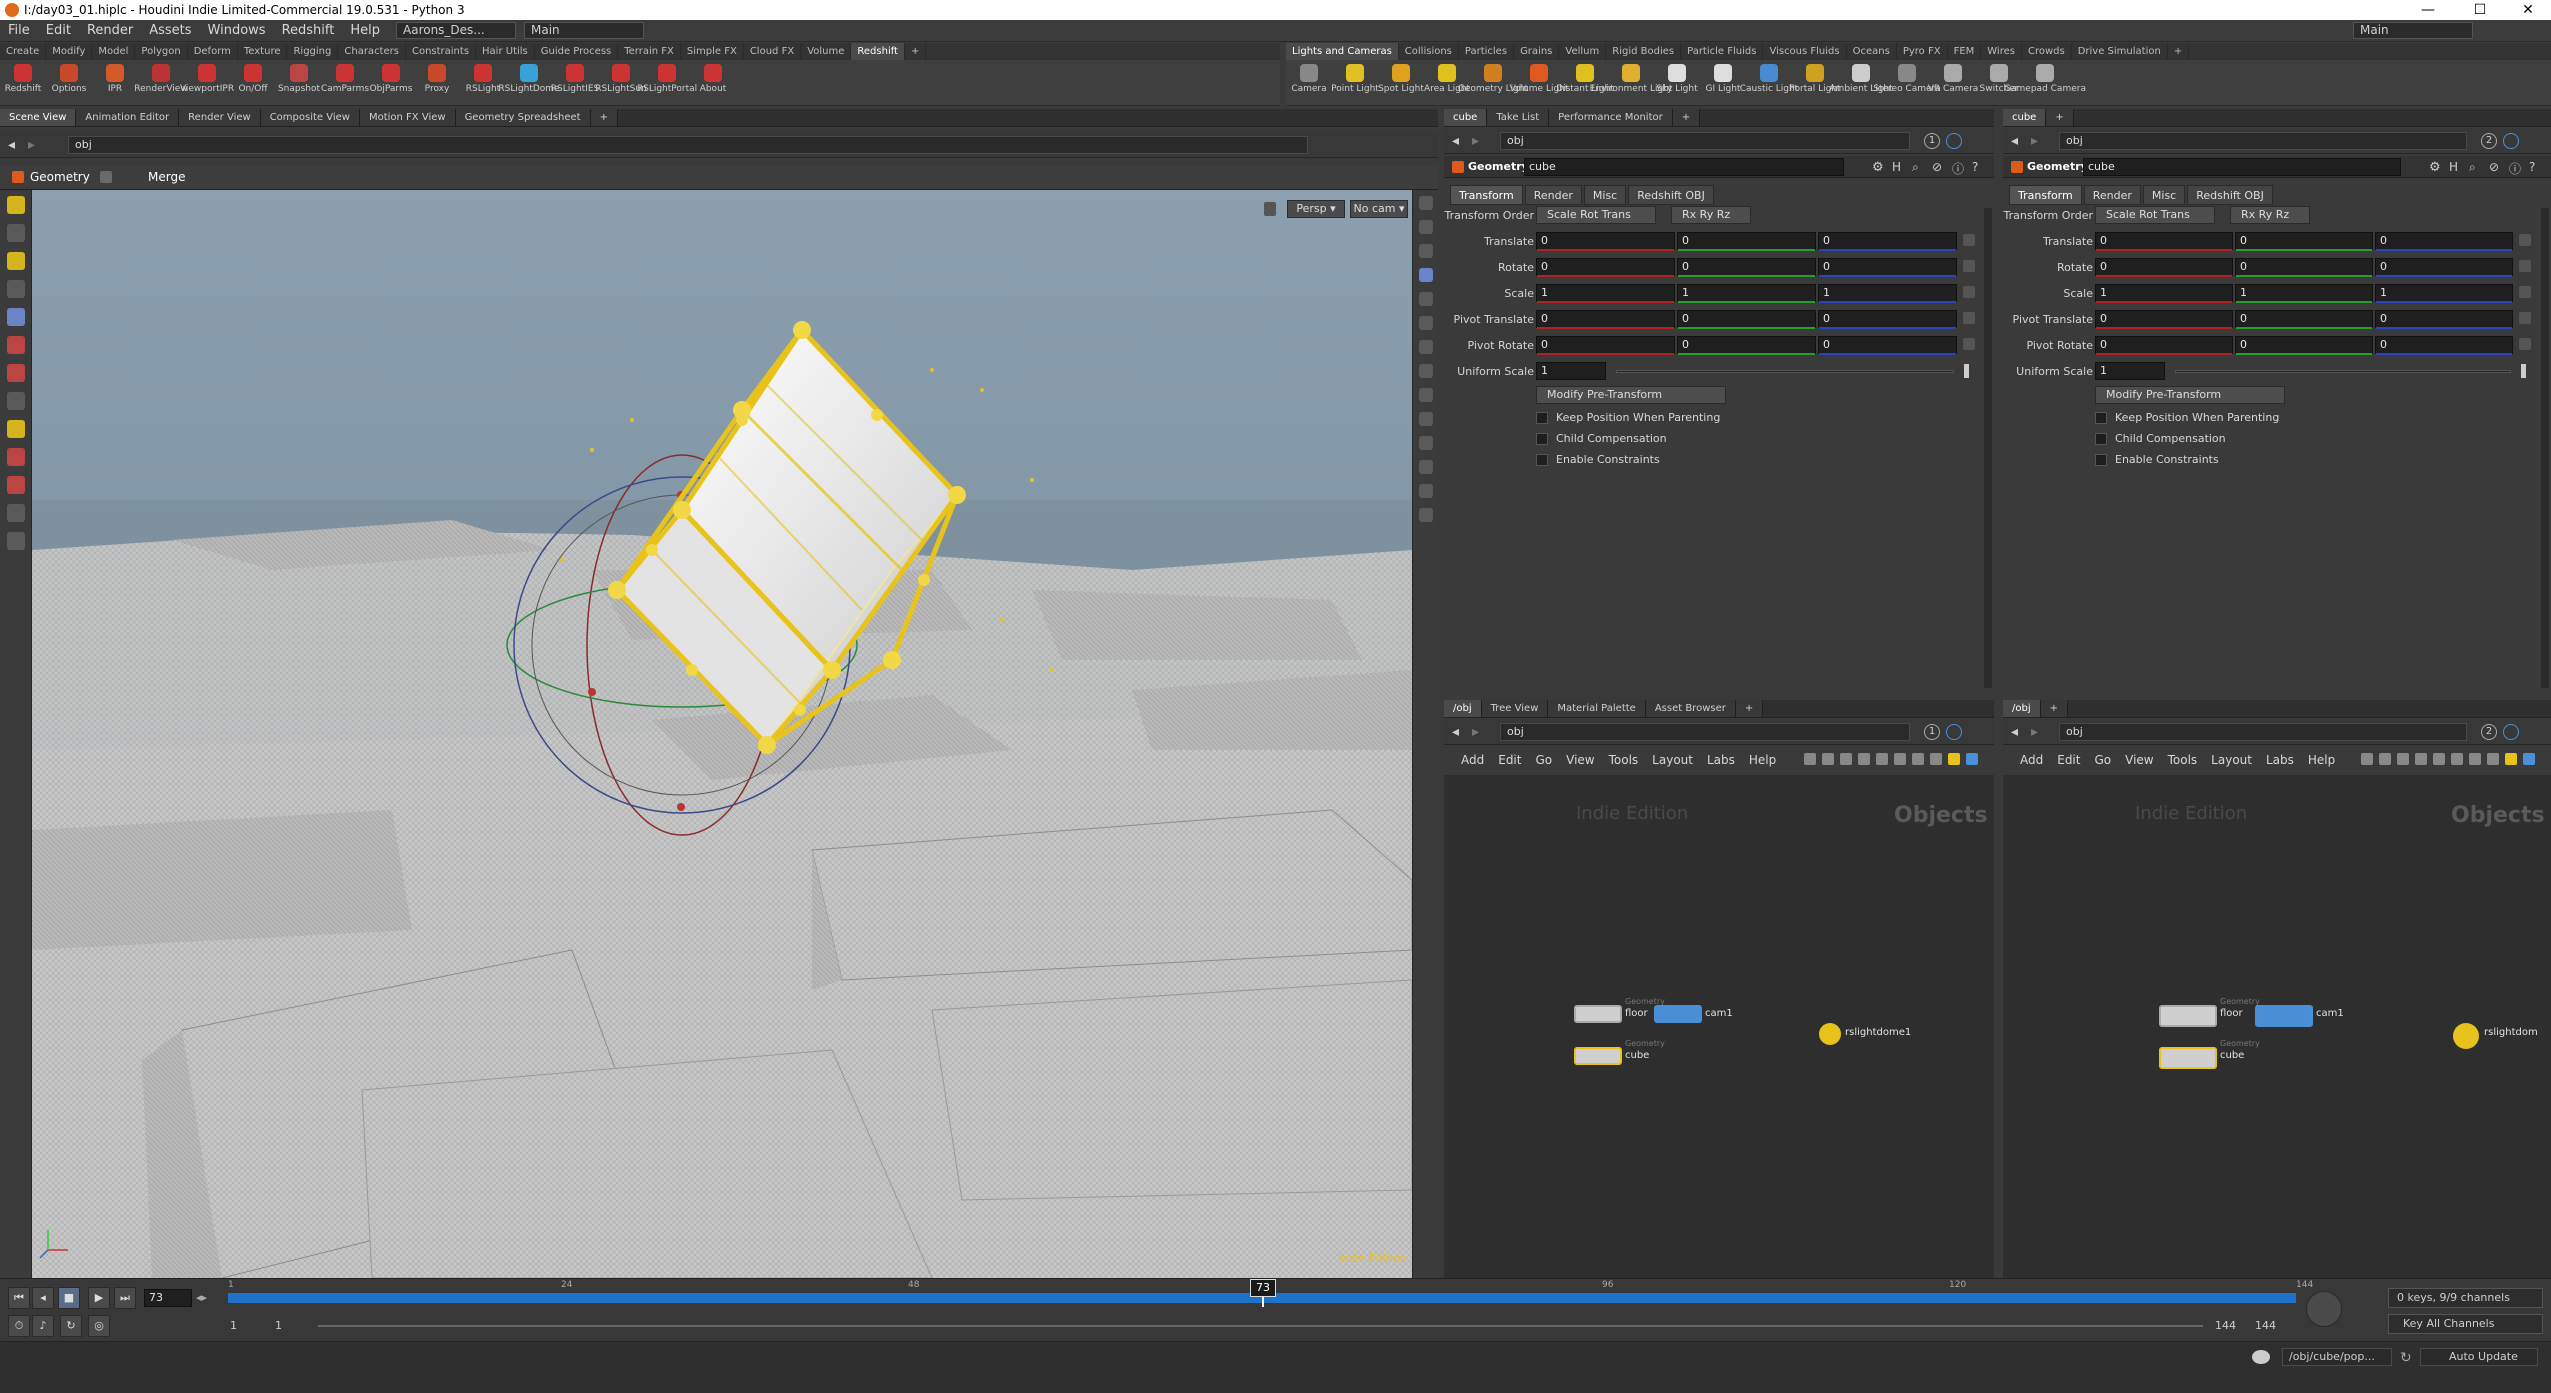 The height and width of the screenshot is (1393, 2551). Describe the element at coordinates (114, 51) in the screenshot. I see `shelf-tab-model: Model` at that location.